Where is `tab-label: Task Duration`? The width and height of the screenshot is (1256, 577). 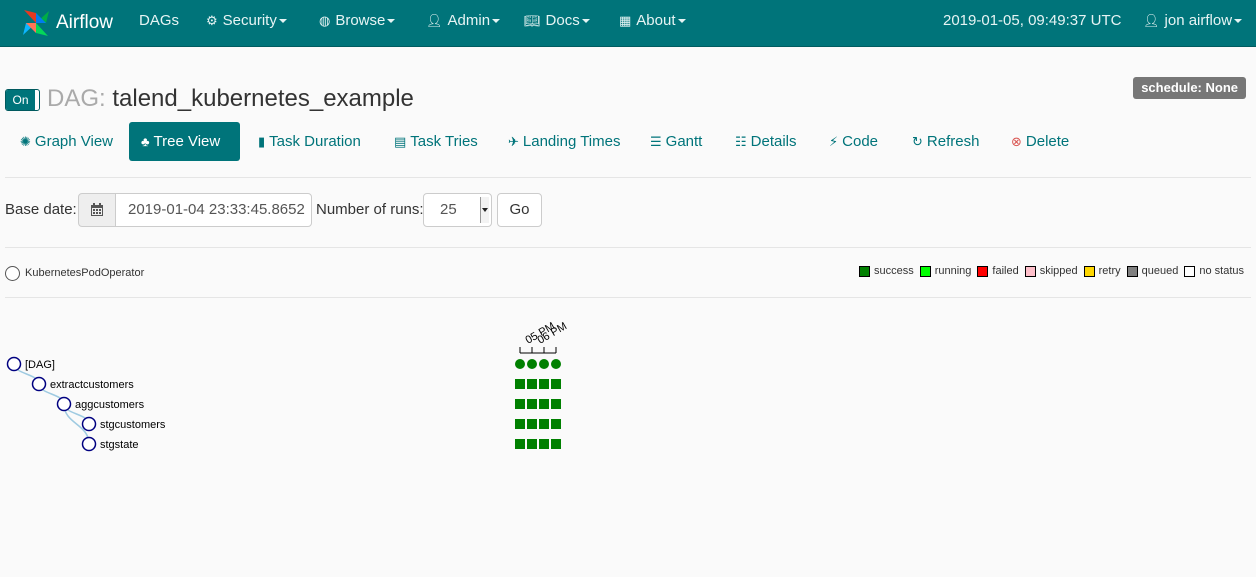 tab-label: Task Duration is located at coordinates (315, 141).